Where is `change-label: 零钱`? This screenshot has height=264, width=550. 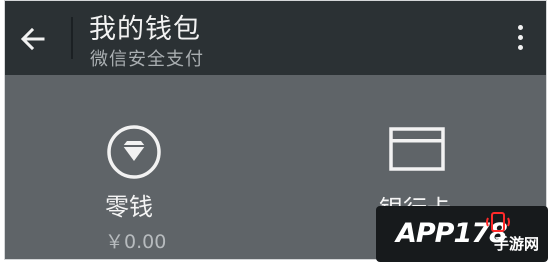 change-label: 零钱 is located at coordinates (129, 207).